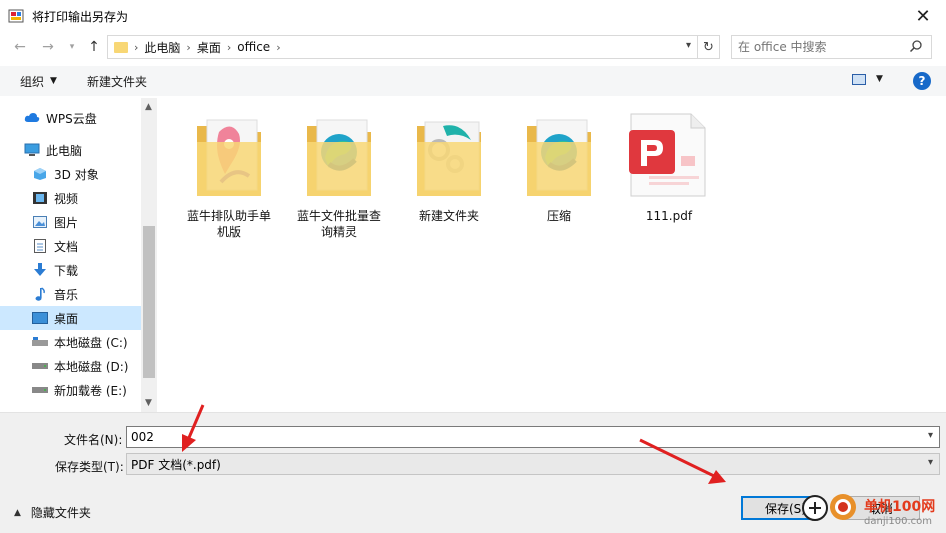  What do you see at coordinates (70, 198) in the screenshot?
I see `nav-item-videos: 视频` at bounding box center [70, 198].